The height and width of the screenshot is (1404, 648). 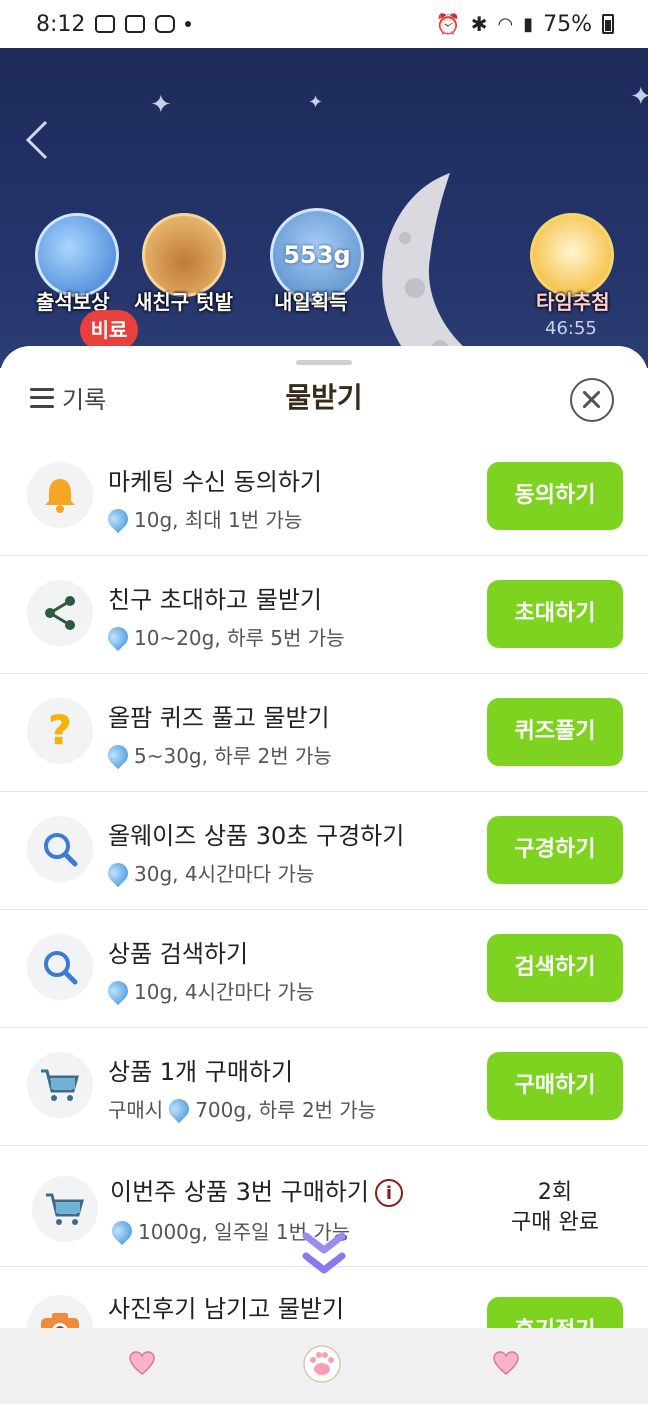 I want to click on task-title: 이번주 상품 3번 구매하기 i, so click(x=256, y=1189).